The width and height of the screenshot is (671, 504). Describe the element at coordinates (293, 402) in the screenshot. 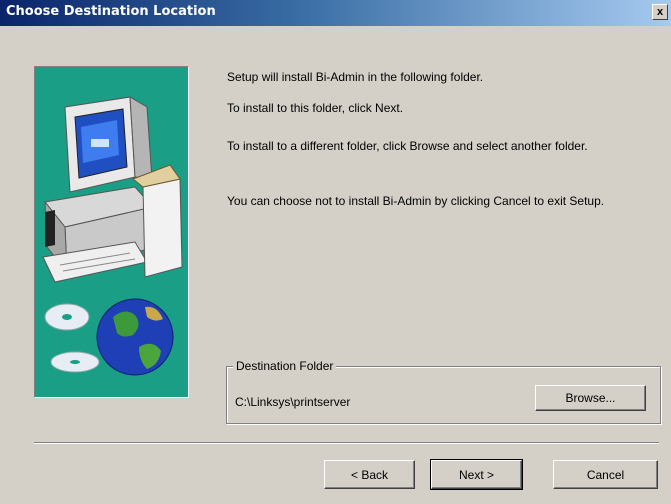

I see `destination-path: C:\Linksys\printserver` at that location.